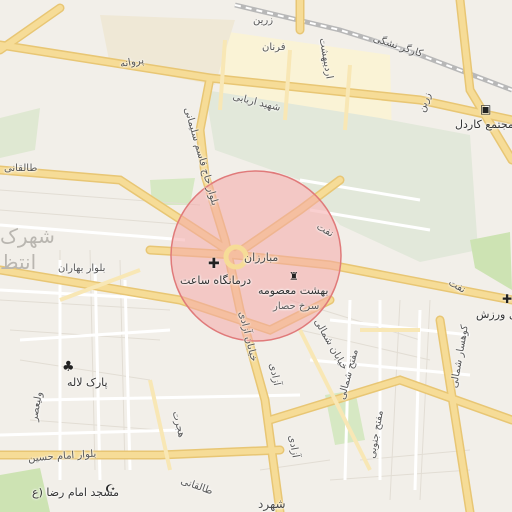 The height and width of the screenshot is (512, 512). I want to click on area-label: سرخ حصار, so click(296, 306).